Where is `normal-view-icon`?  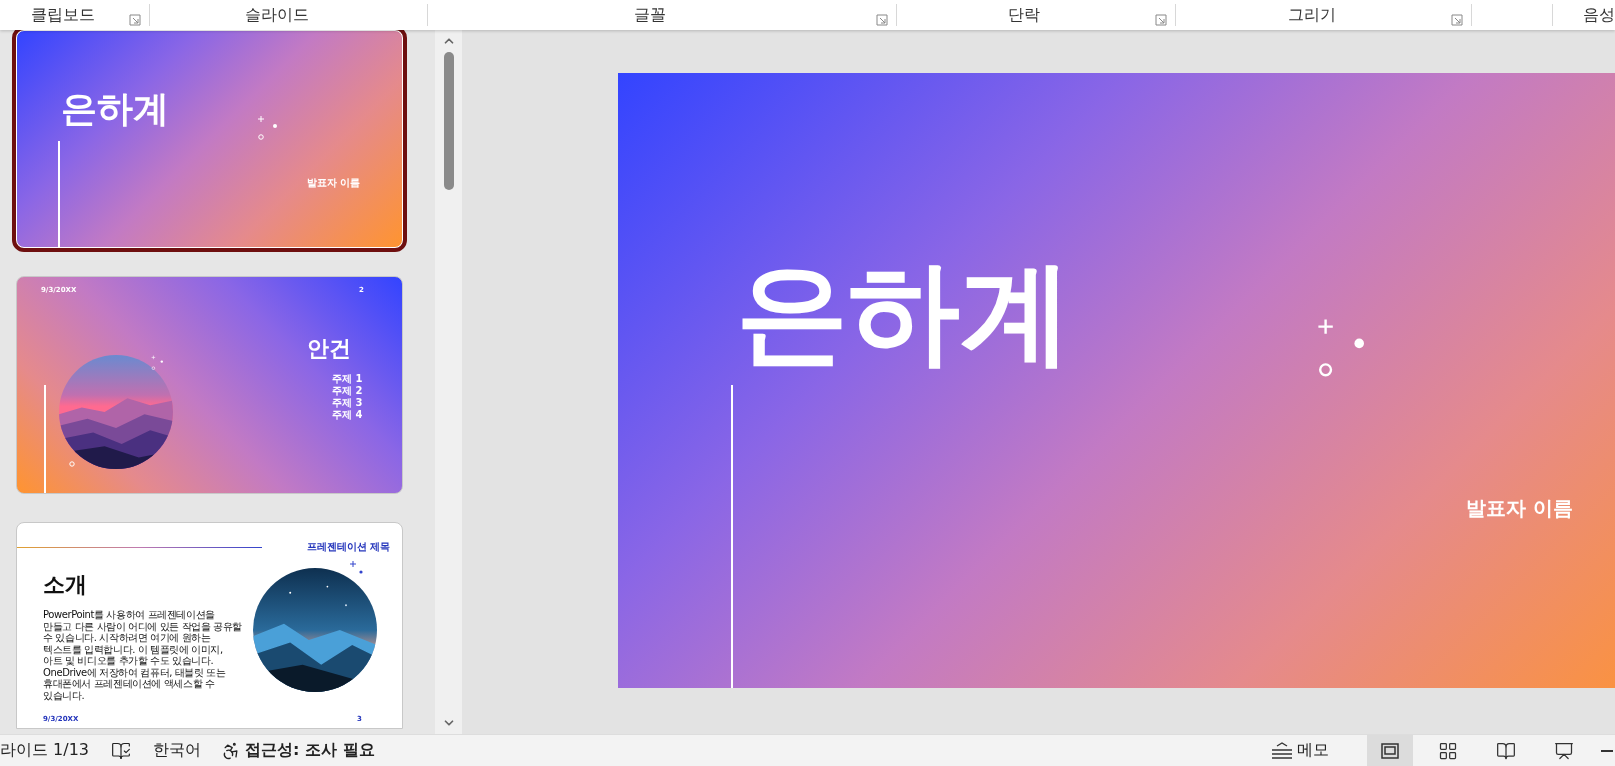
normal-view-icon is located at coordinates (1390, 750).